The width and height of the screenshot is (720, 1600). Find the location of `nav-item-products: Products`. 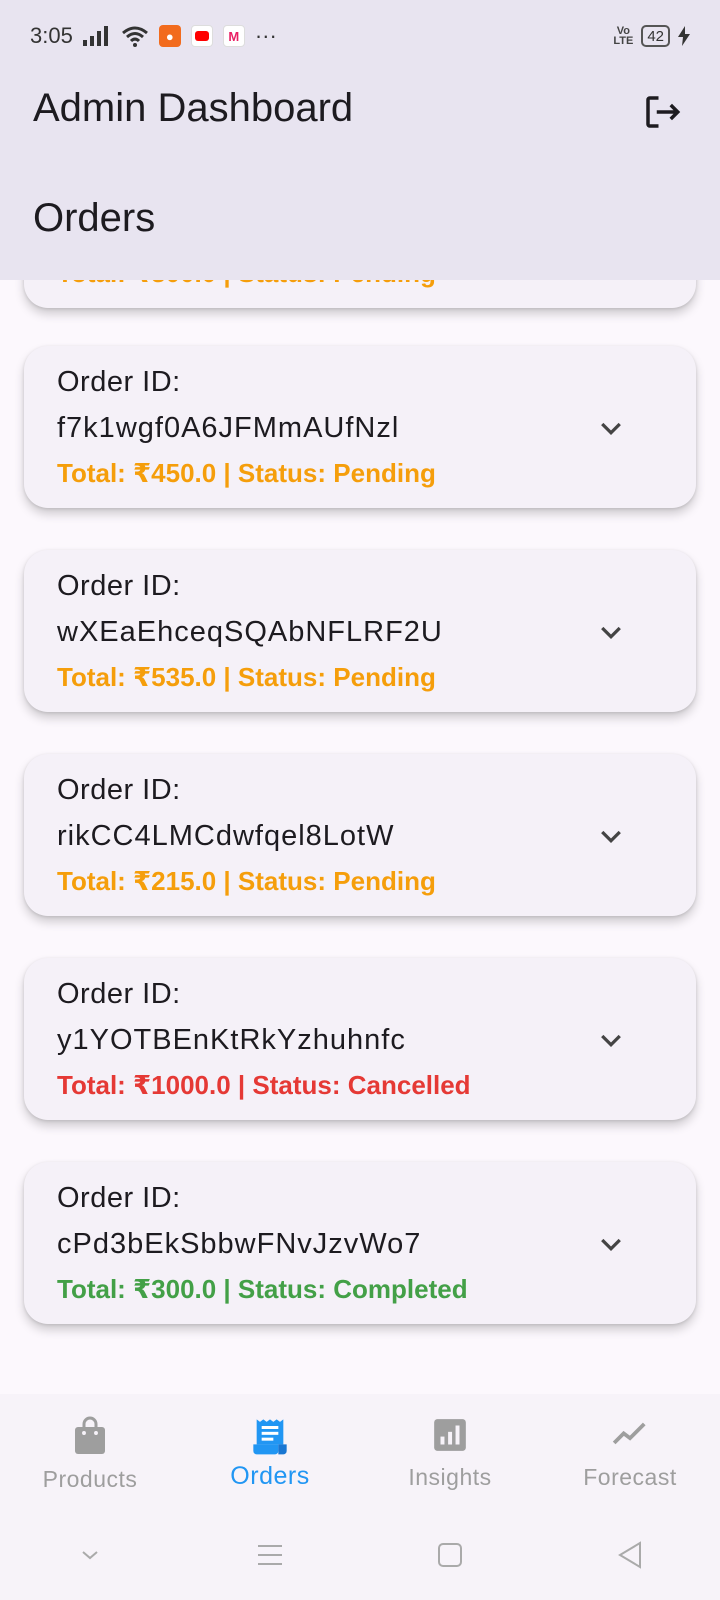

nav-item-products: Products is located at coordinates (90, 1452).